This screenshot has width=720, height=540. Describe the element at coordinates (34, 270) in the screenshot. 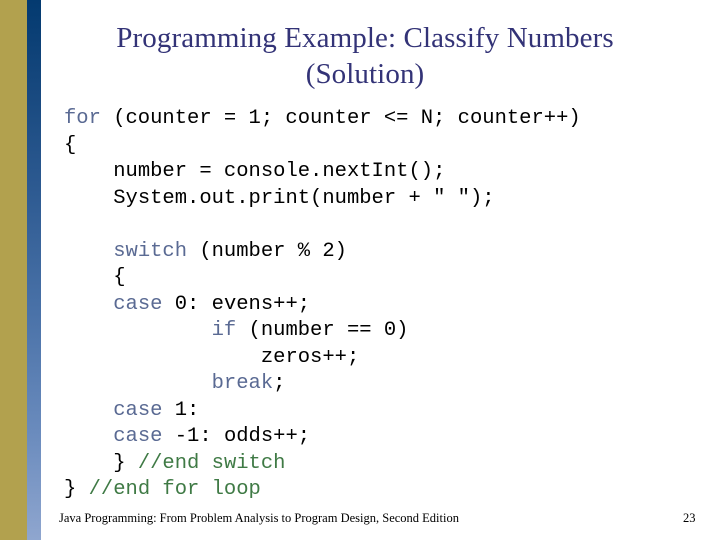

I see `sidebar-blue-gradient-band` at that location.